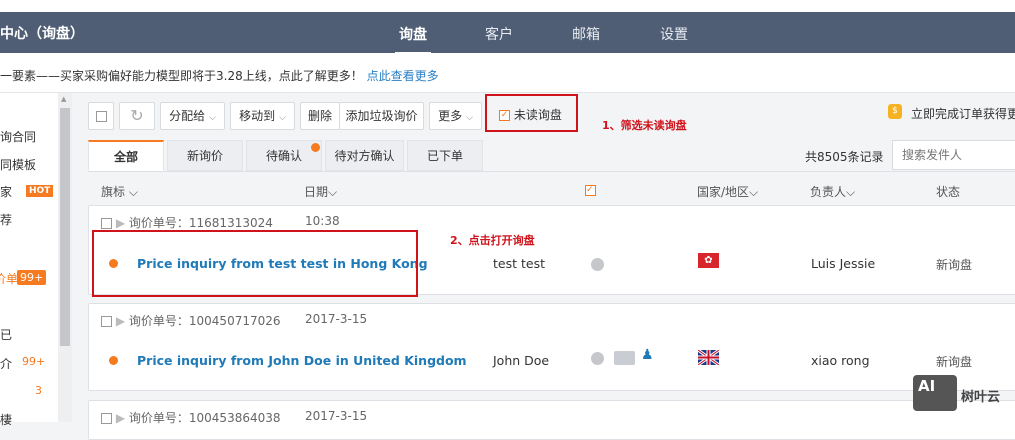  Describe the element at coordinates (403, 76) in the screenshot. I see `notice-link: 点此查看更多` at that location.